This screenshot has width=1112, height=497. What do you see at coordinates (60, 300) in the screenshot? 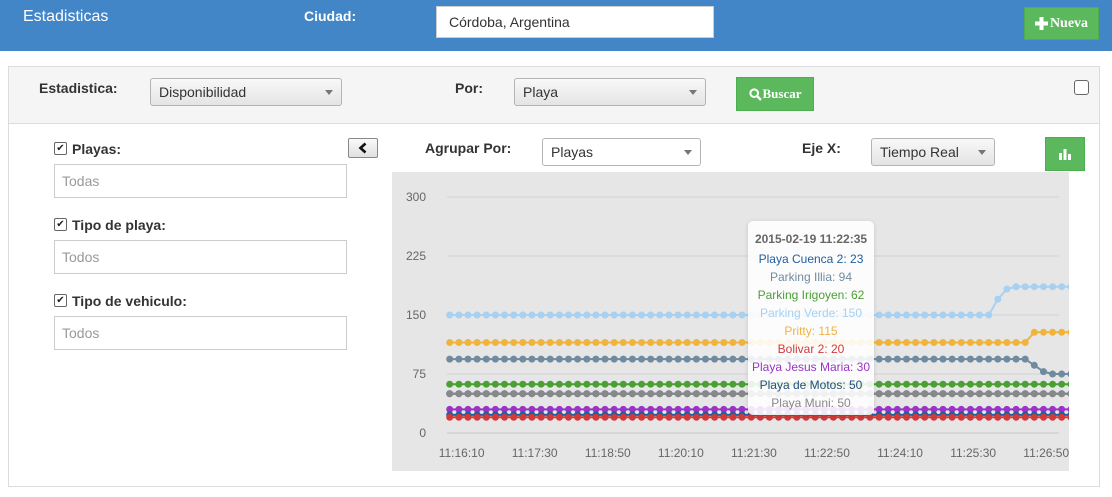
I see `tipo-vehiculo-checkbox: ✔` at bounding box center [60, 300].